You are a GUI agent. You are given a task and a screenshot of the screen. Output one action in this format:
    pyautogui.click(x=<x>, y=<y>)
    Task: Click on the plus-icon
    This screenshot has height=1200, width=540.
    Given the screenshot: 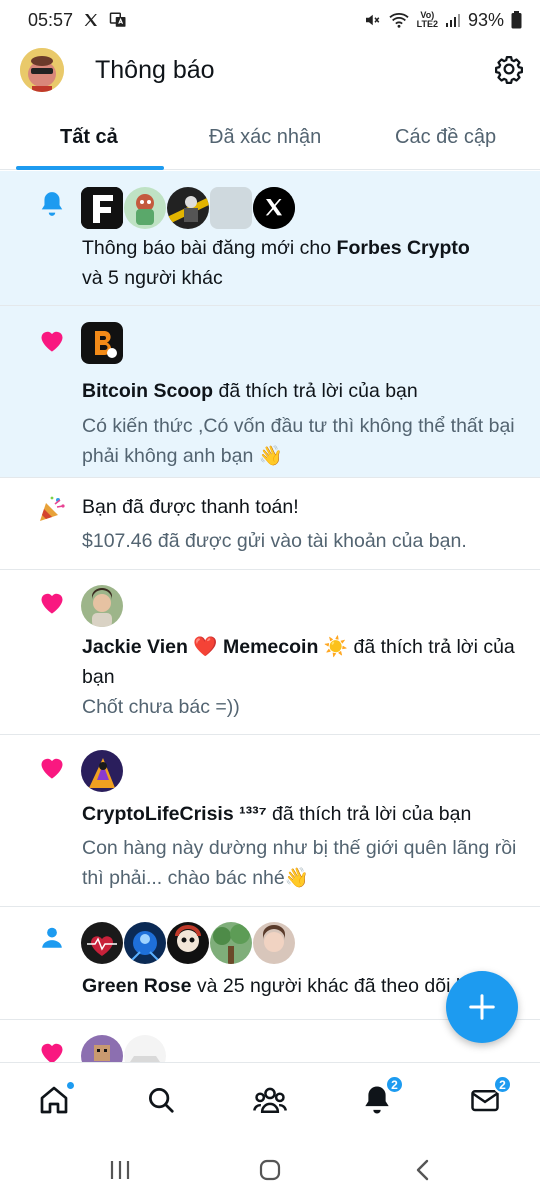 What is the action you would take?
    pyautogui.click(x=482, y=1007)
    